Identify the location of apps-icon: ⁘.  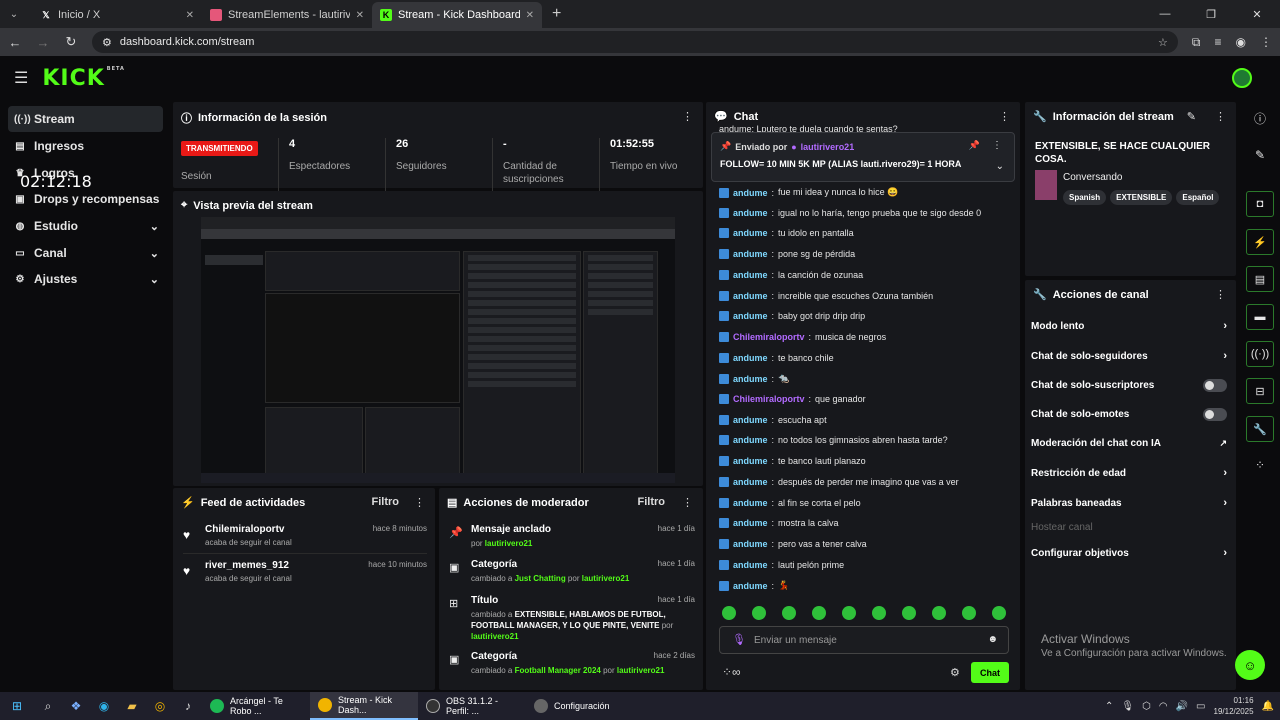
(1260, 465).